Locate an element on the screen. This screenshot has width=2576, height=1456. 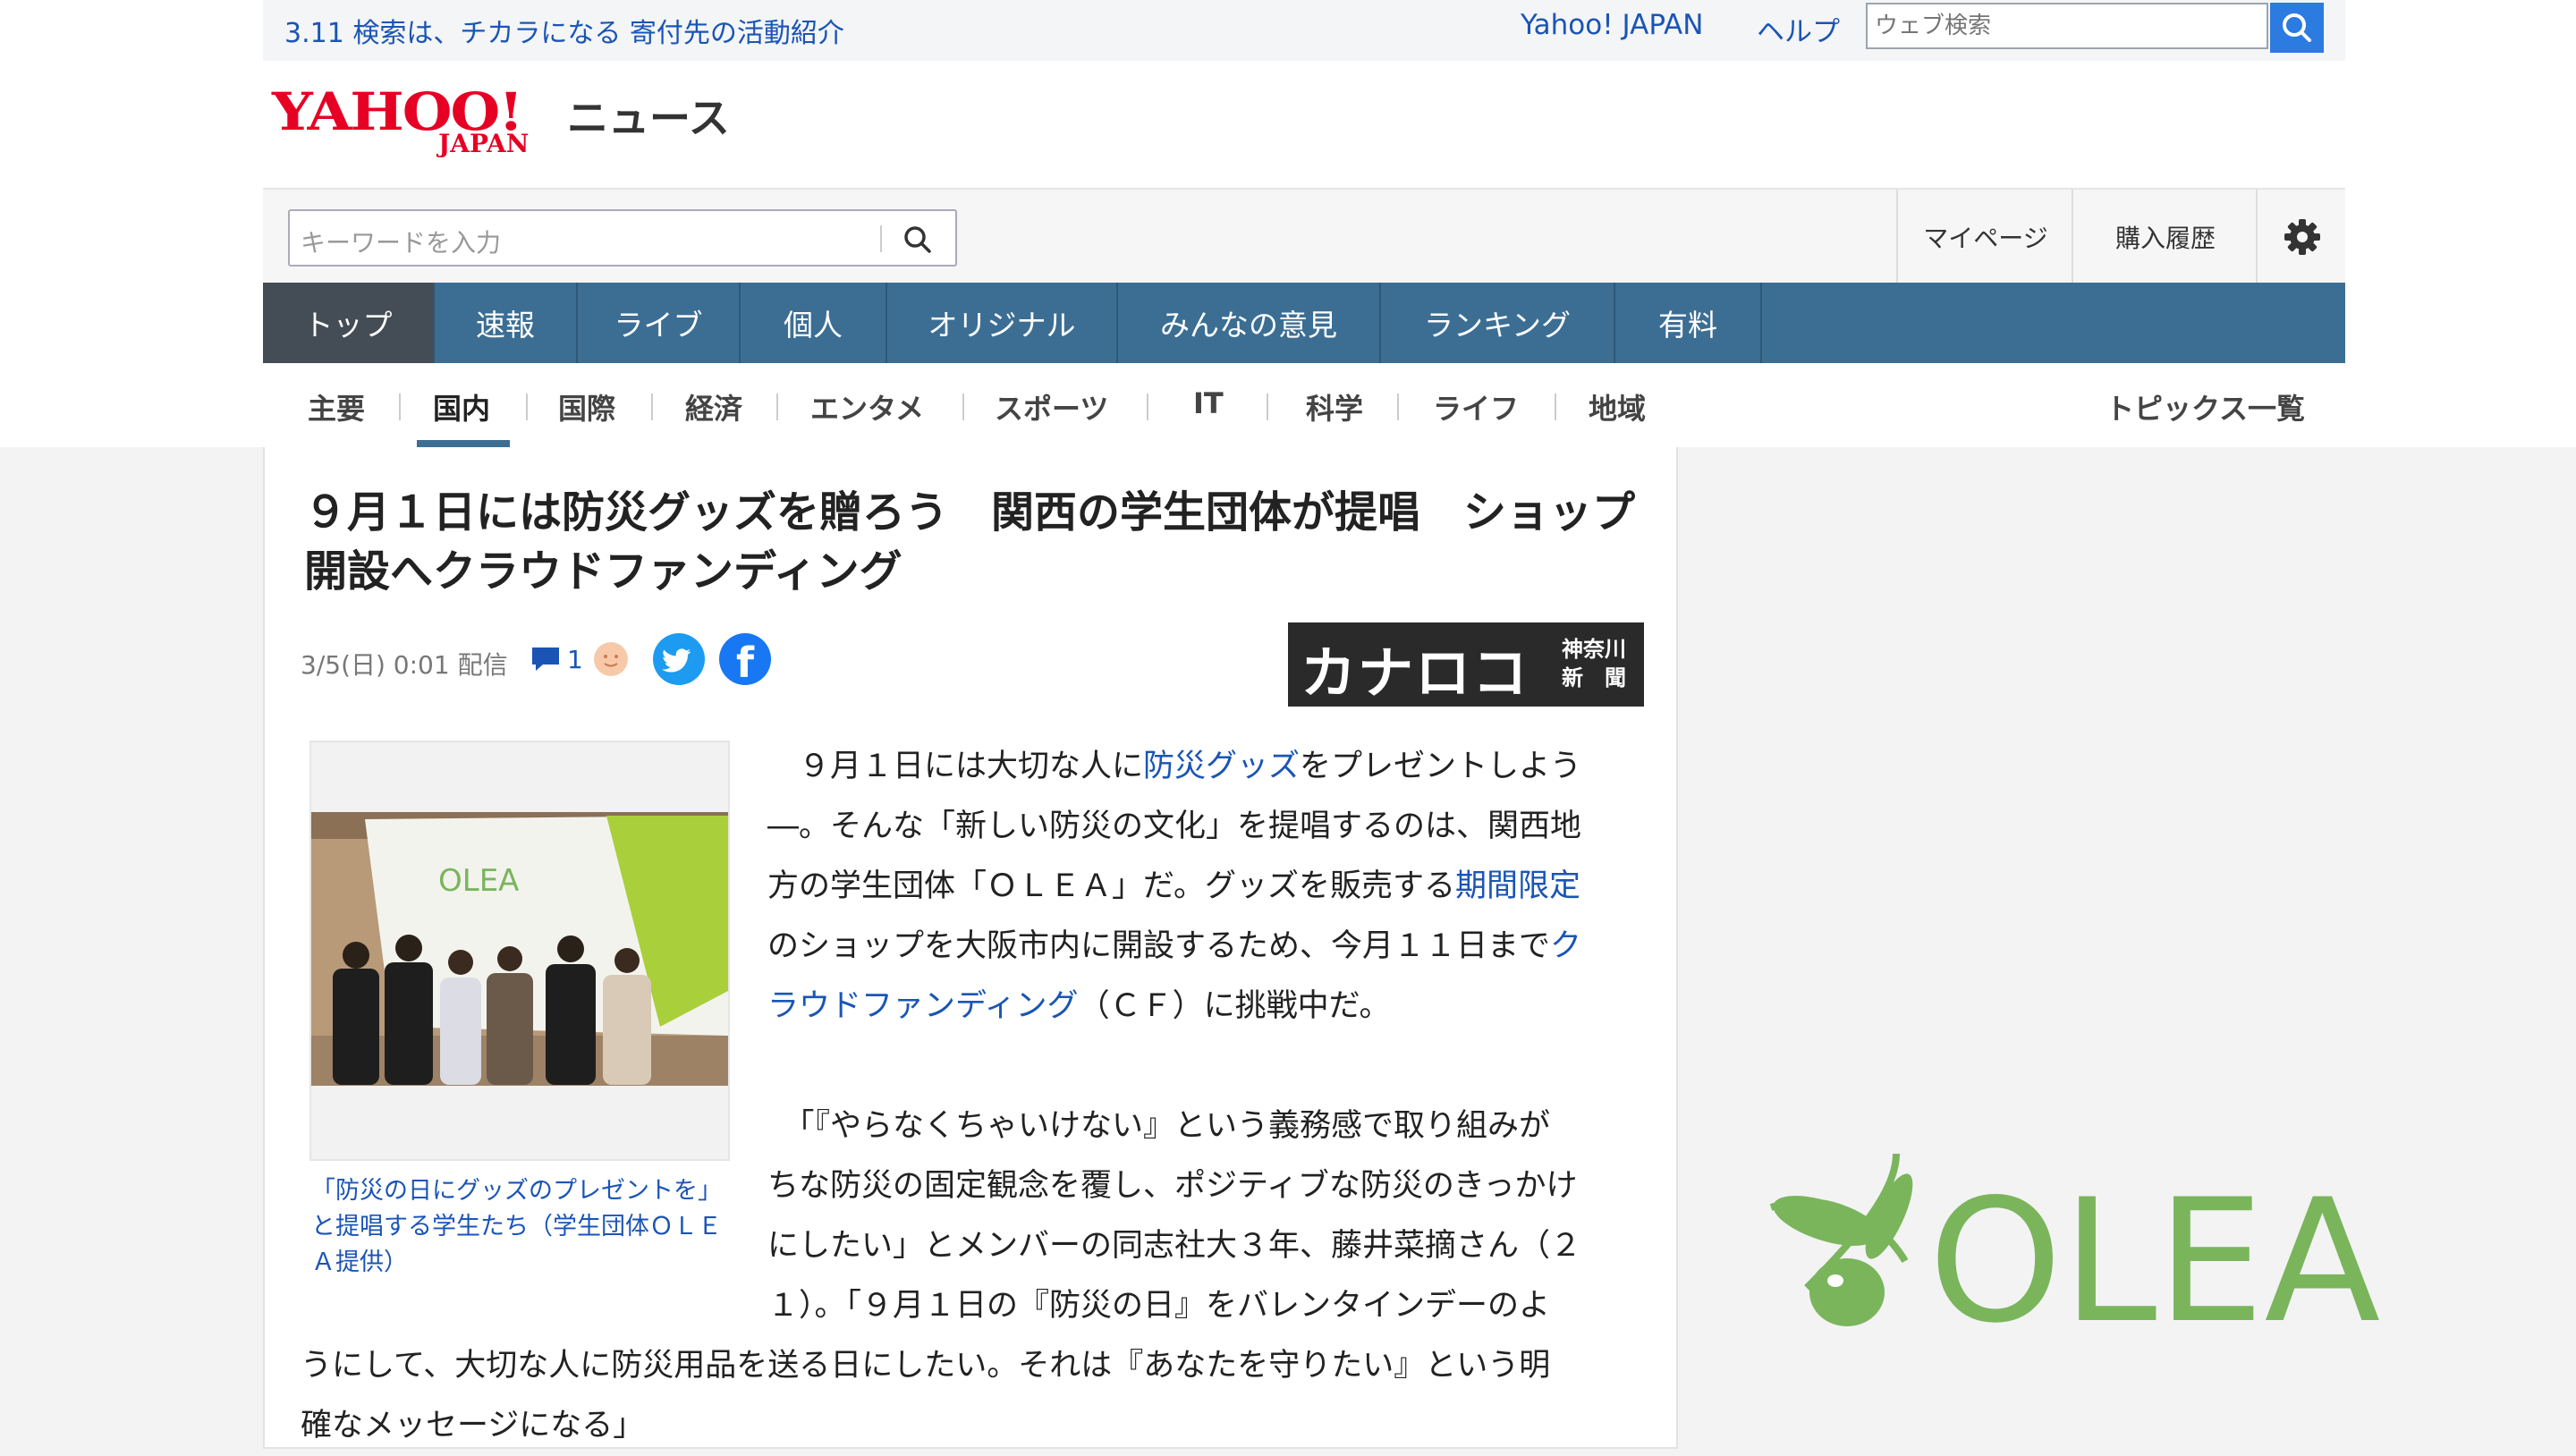
paragraph-1-line-3: 方の学生団体「ＯＬＥＡ」だ。グッズを販売する期間限定 is located at coordinates (1173, 886).